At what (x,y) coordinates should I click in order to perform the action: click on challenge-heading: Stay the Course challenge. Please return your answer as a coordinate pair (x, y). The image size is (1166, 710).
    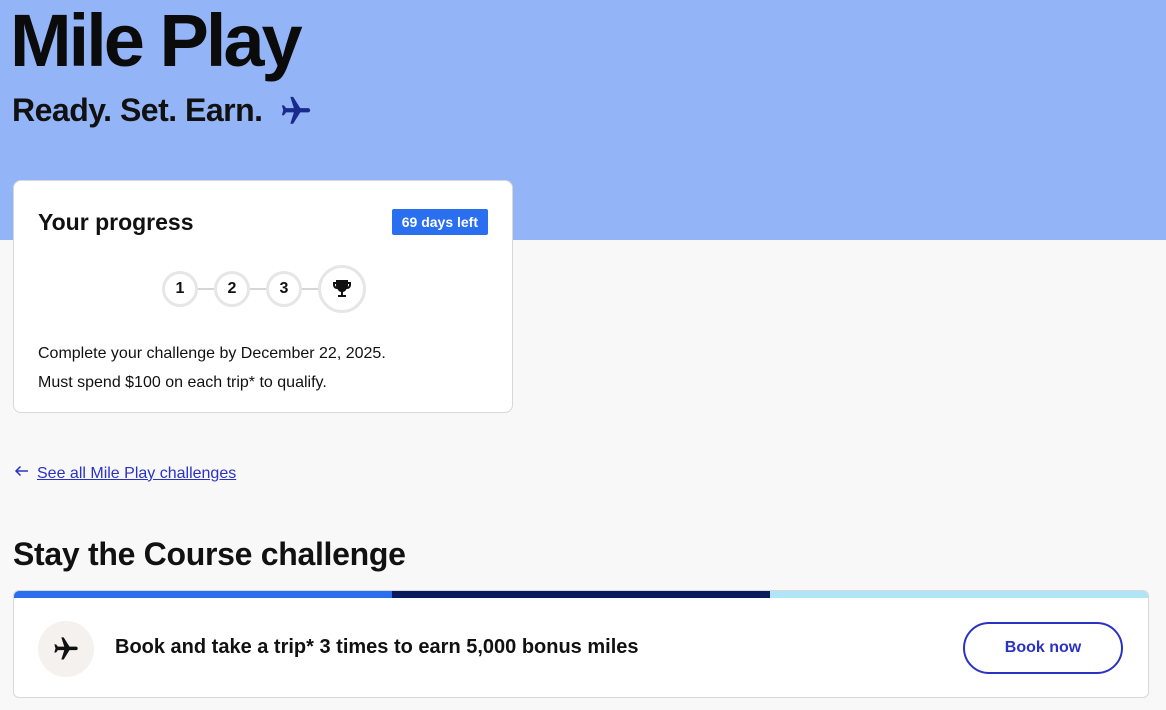
    Looking at the image, I should click on (209, 554).